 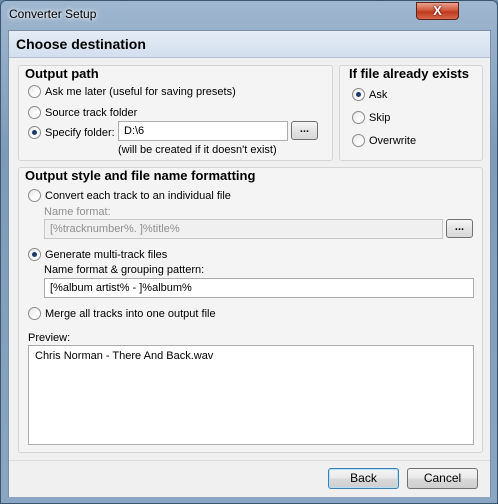 What do you see at coordinates (358, 94) in the screenshot?
I see `radio-ask-dot` at bounding box center [358, 94].